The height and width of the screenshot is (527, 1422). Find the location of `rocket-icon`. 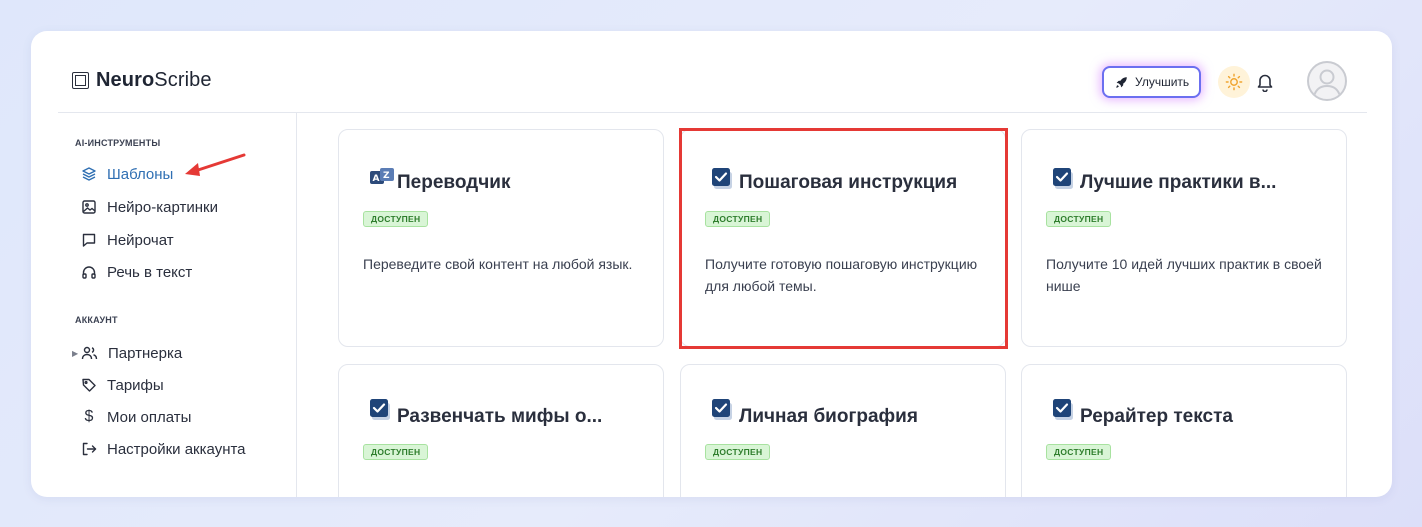

rocket-icon is located at coordinates (1121, 82).